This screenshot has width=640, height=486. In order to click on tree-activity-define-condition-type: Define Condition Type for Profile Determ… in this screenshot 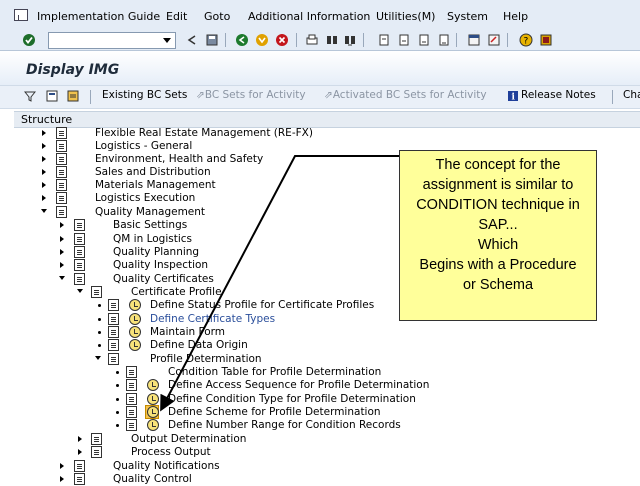, I will do `click(327, 399)`.